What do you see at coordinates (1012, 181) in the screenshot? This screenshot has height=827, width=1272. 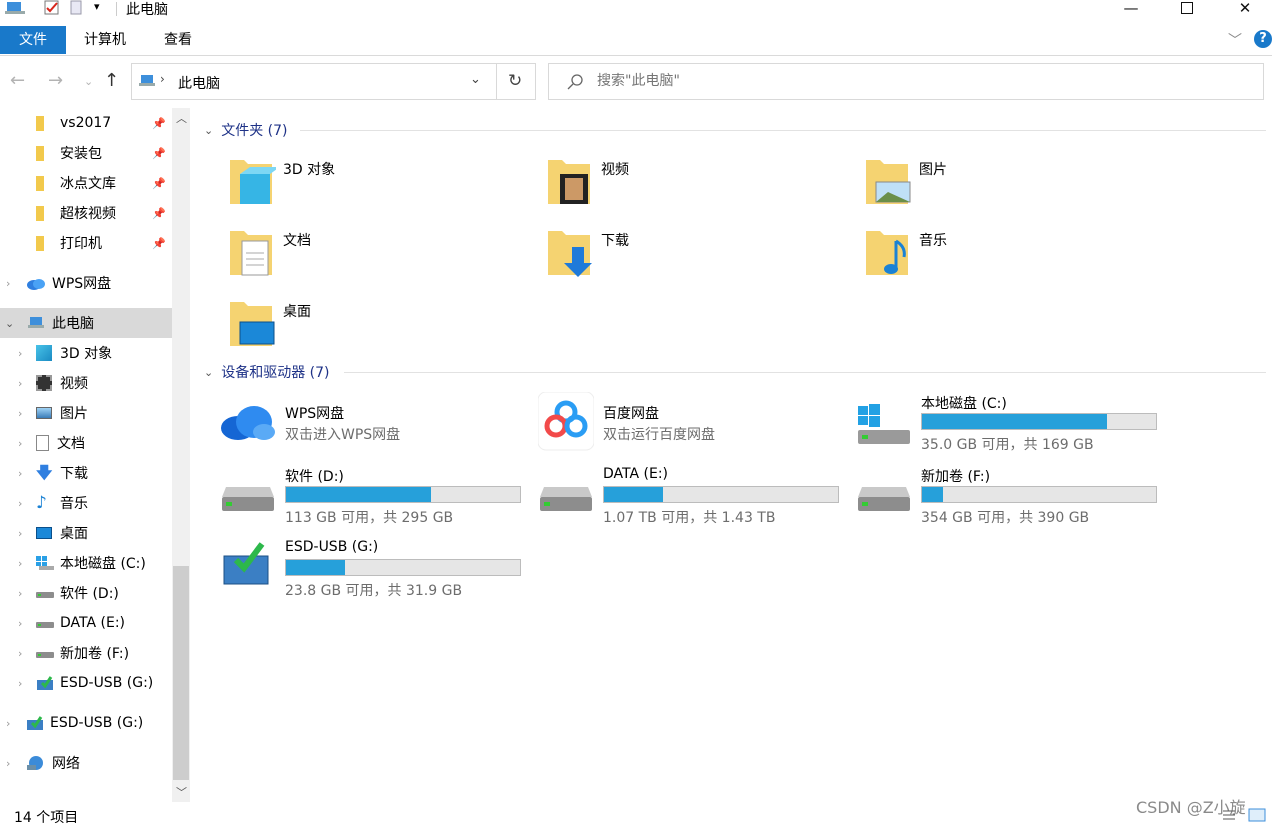 I see `folder-tile-pictures: 图片` at bounding box center [1012, 181].